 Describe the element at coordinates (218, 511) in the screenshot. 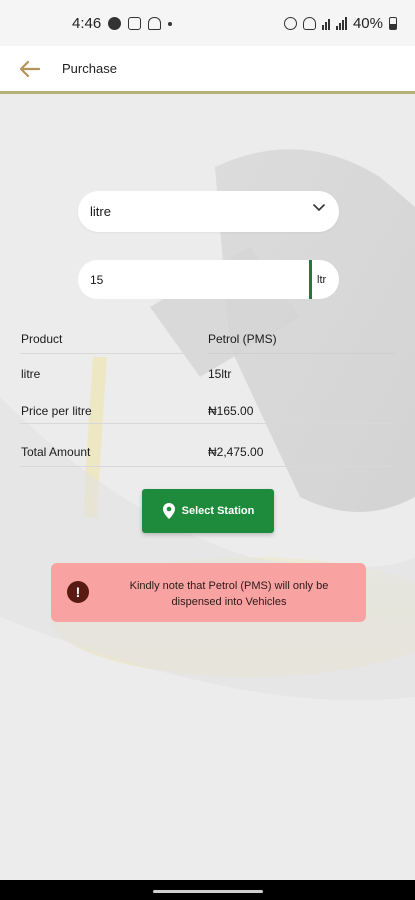

I see `select-station-label: Select Station` at that location.